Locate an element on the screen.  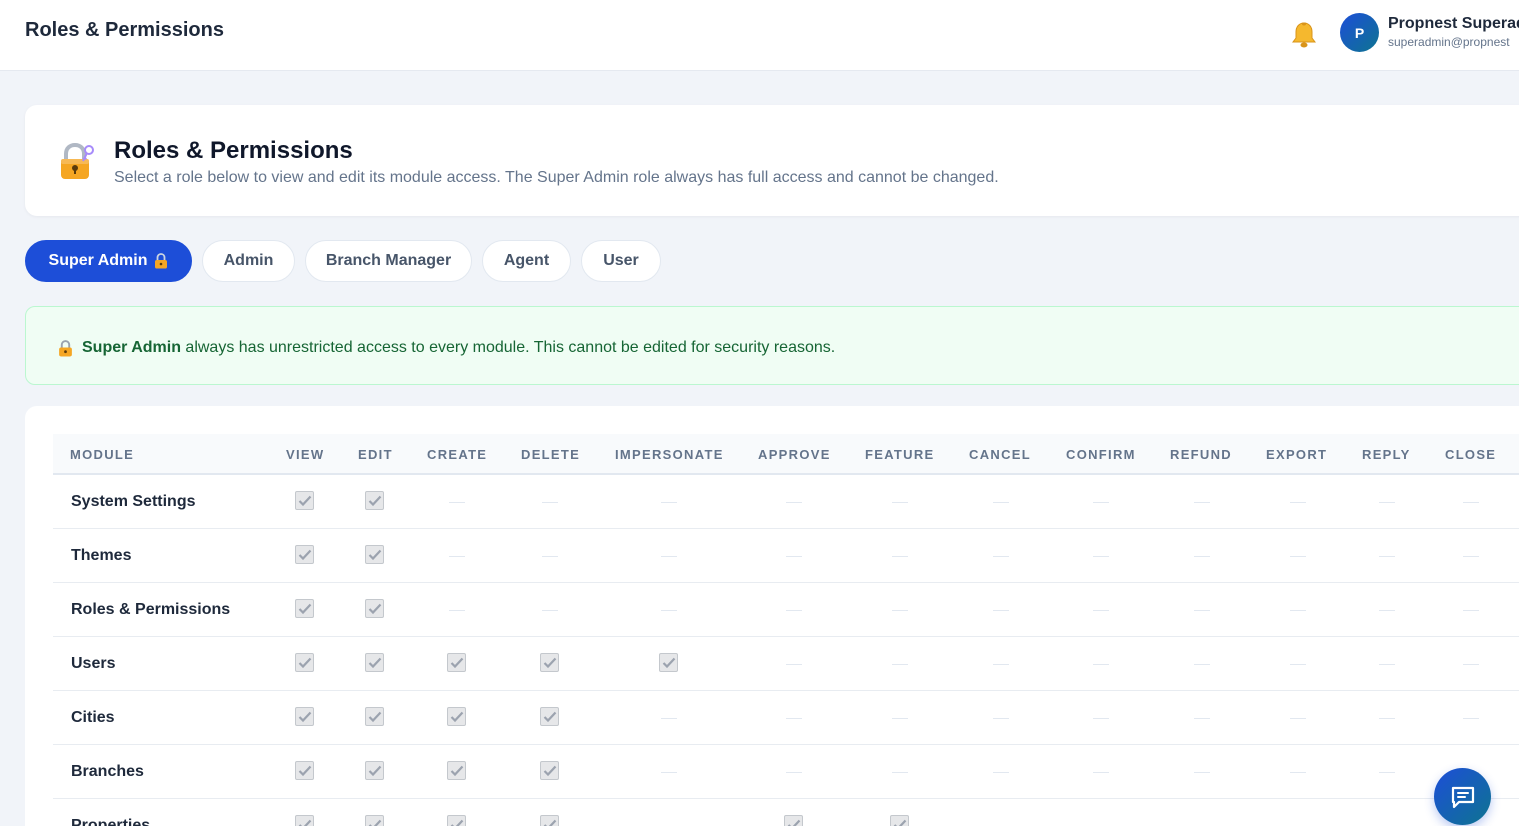
column-header-refund: REFUND is located at coordinates (1201, 454).